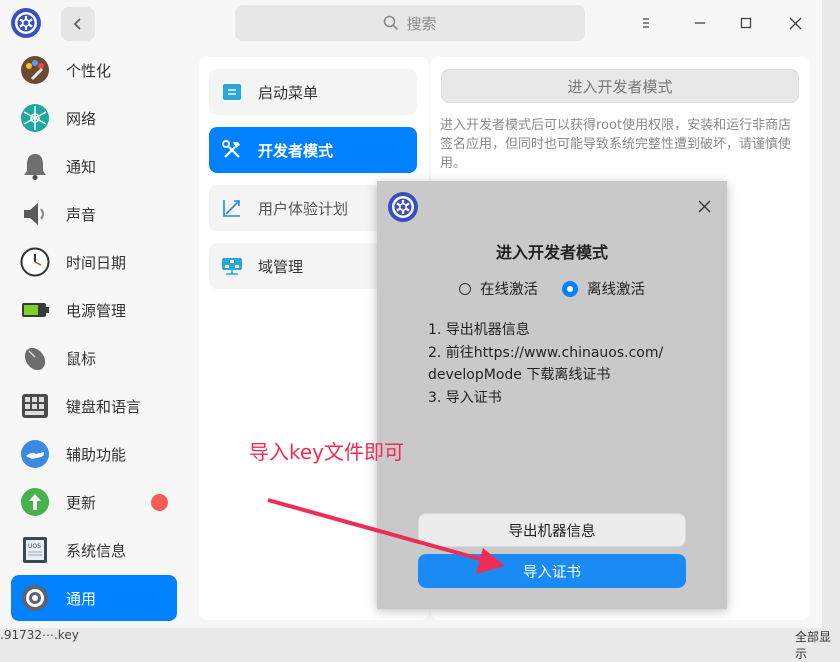 This screenshot has height=662, width=840. I want to click on sidebar-item-accessibility: 辅助功能, so click(94, 454).